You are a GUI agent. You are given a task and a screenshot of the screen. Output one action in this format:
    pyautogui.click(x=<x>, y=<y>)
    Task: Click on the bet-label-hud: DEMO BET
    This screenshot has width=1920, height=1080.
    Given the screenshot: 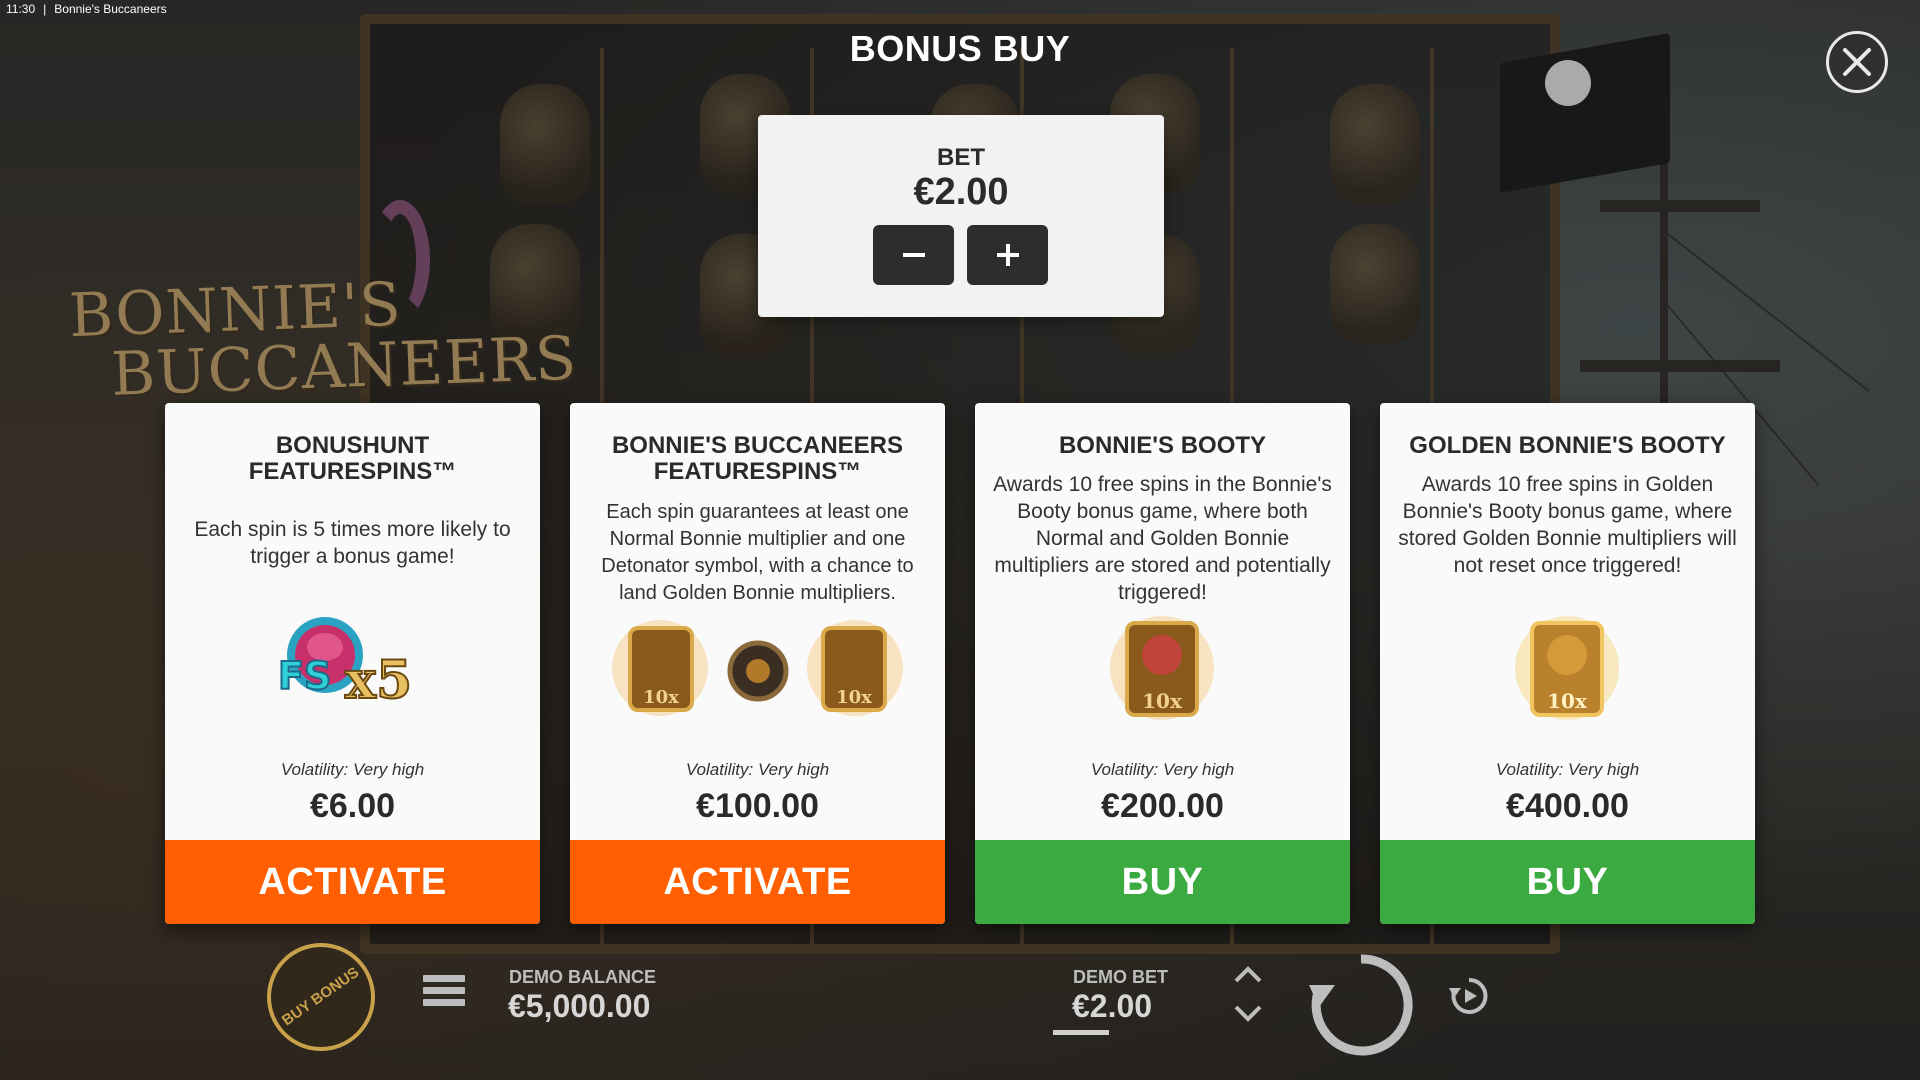 What is the action you would take?
    pyautogui.click(x=1121, y=977)
    